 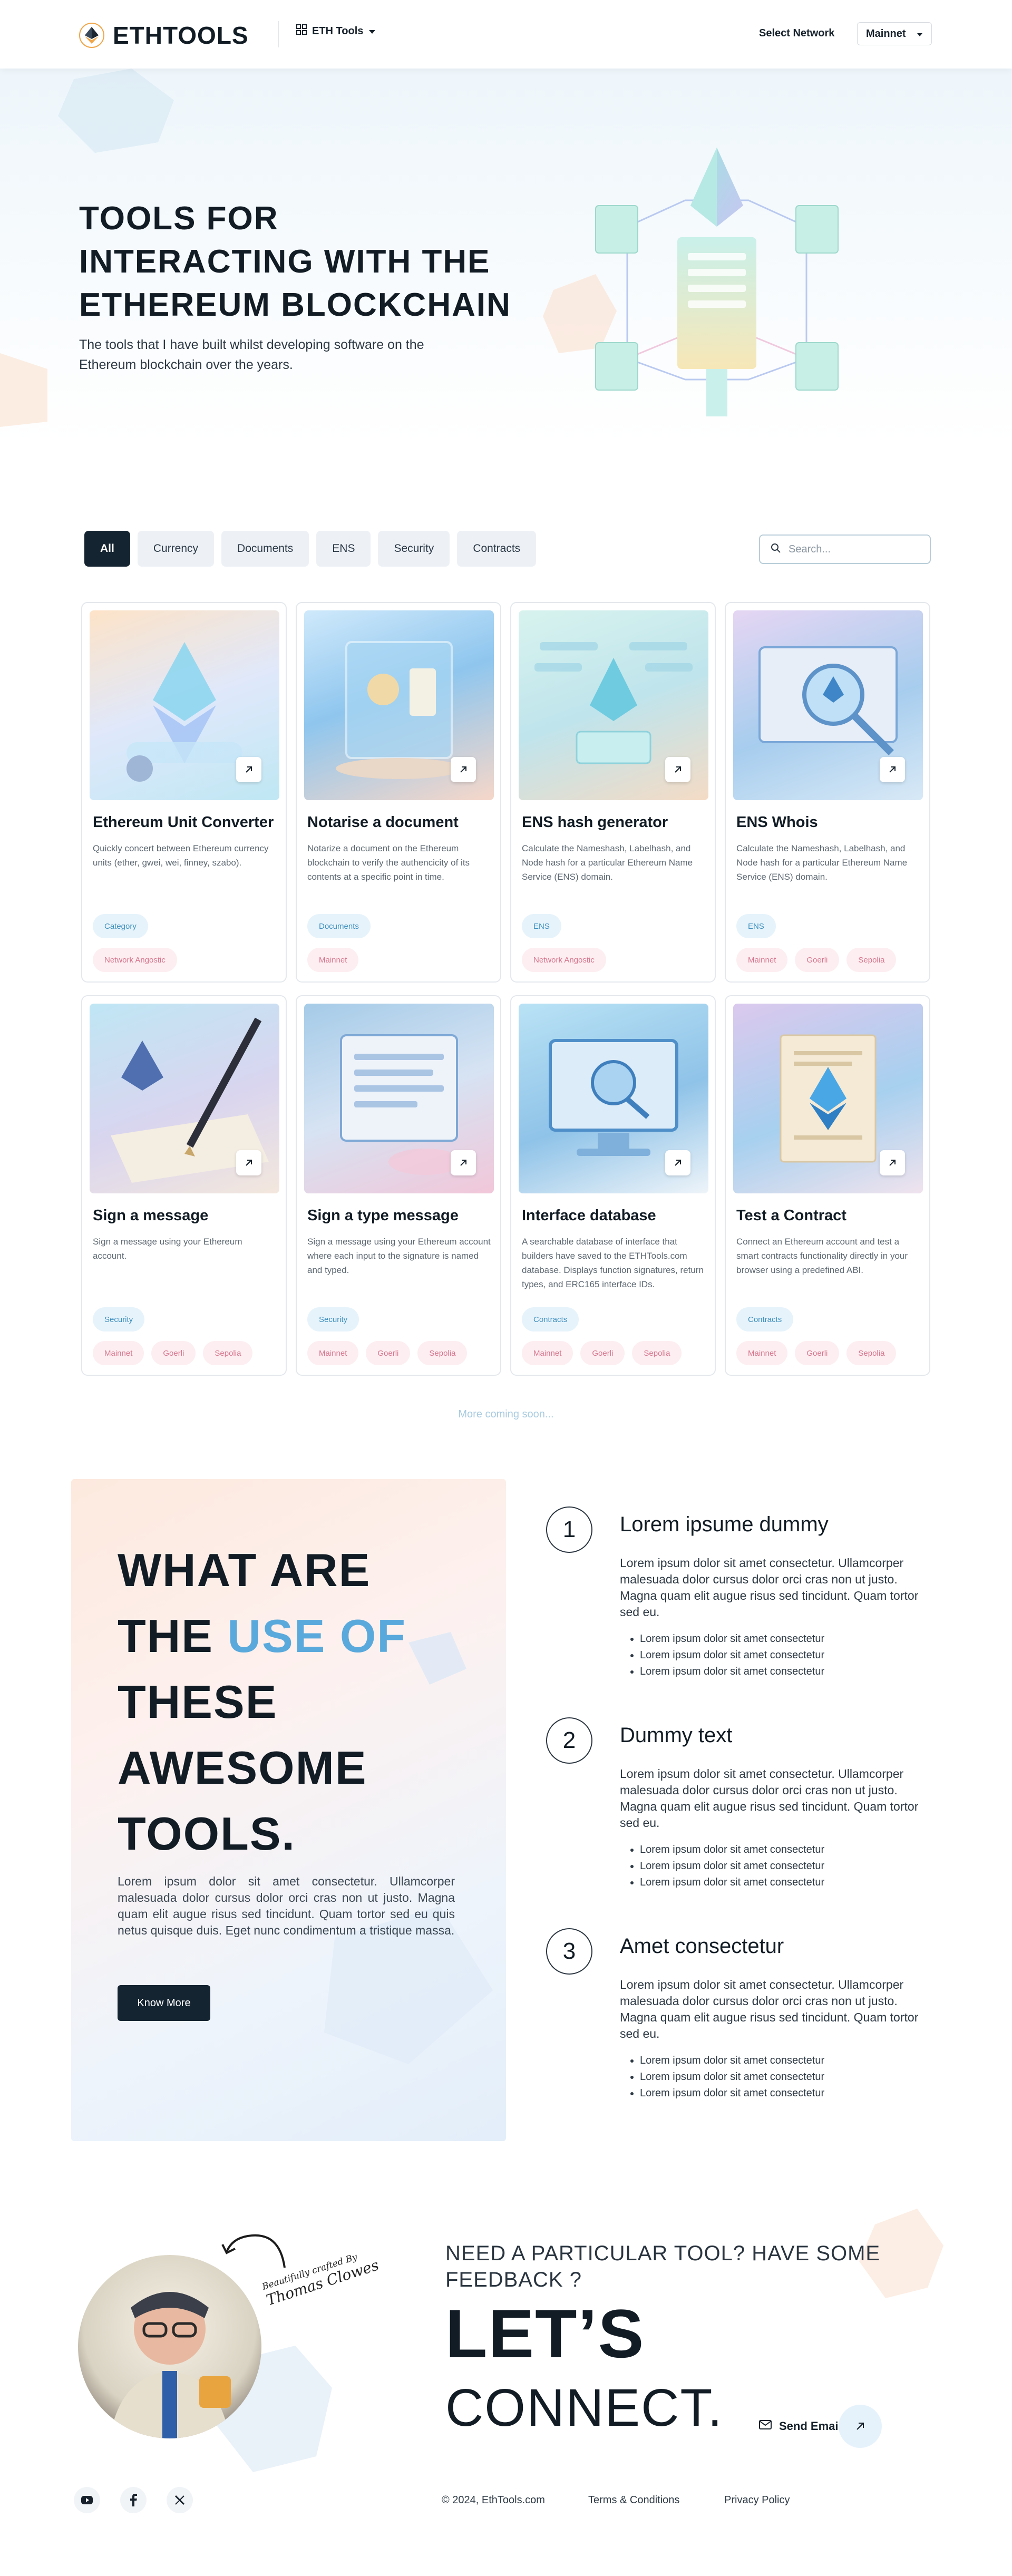 What do you see at coordinates (702, 1946) in the screenshot?
I see `step-title: Amet consectetur` at bounding box center [702, 1946].